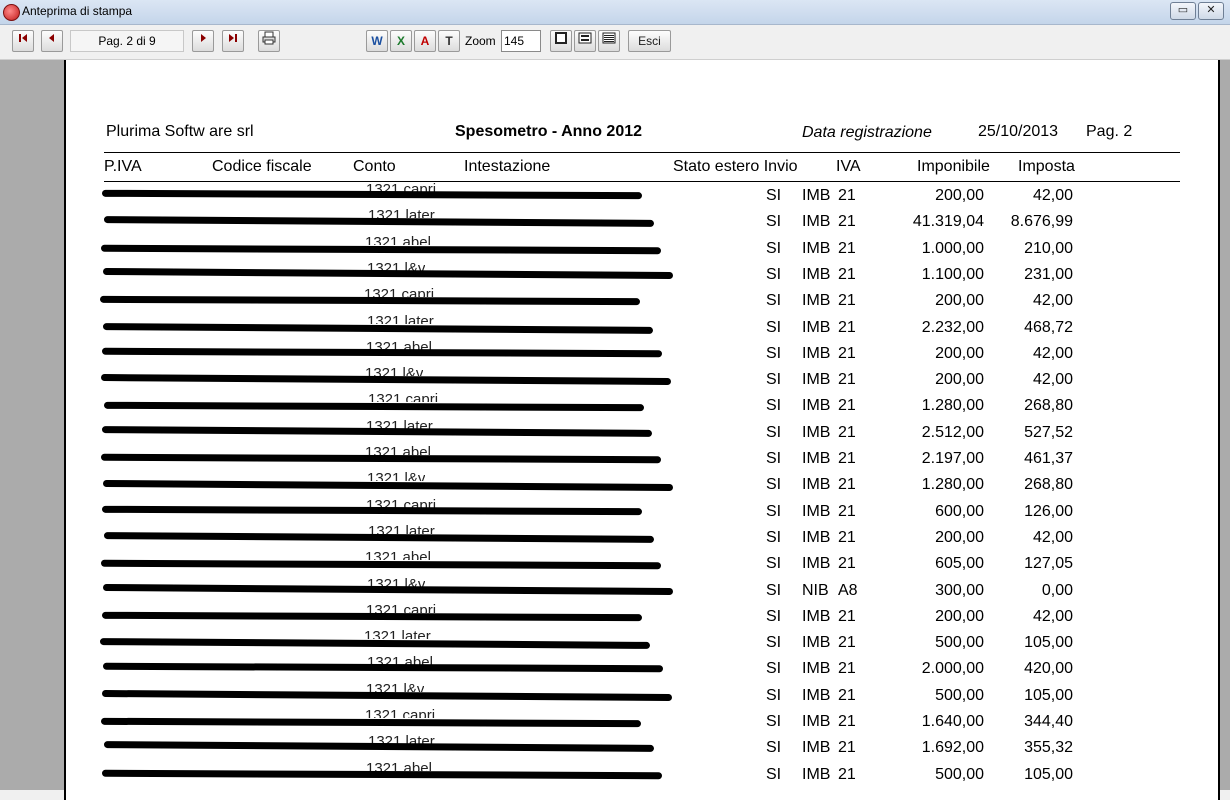  I want to click on zoom-full-page-button, so click(561, 41).